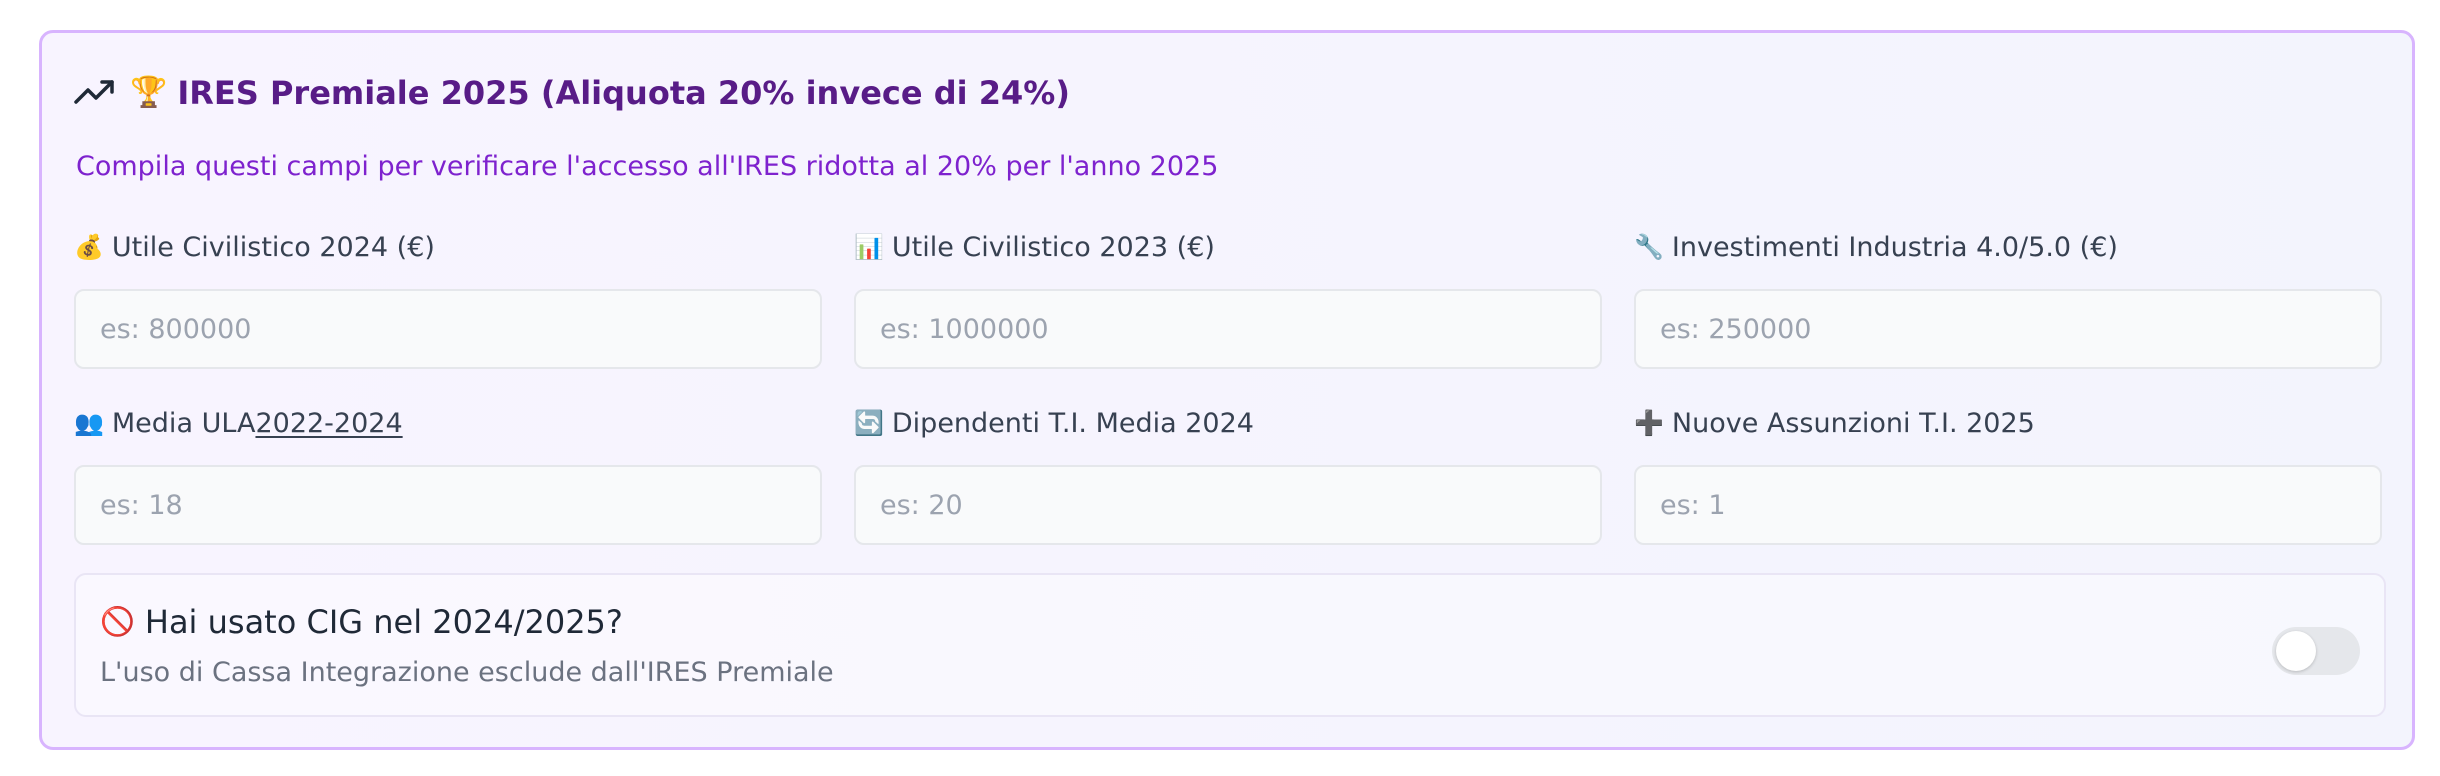  What do you see at coordinates (117, 621) in the screenshot?
I see `prohibited-icon: 🚫` at bounding box center [117, 621].